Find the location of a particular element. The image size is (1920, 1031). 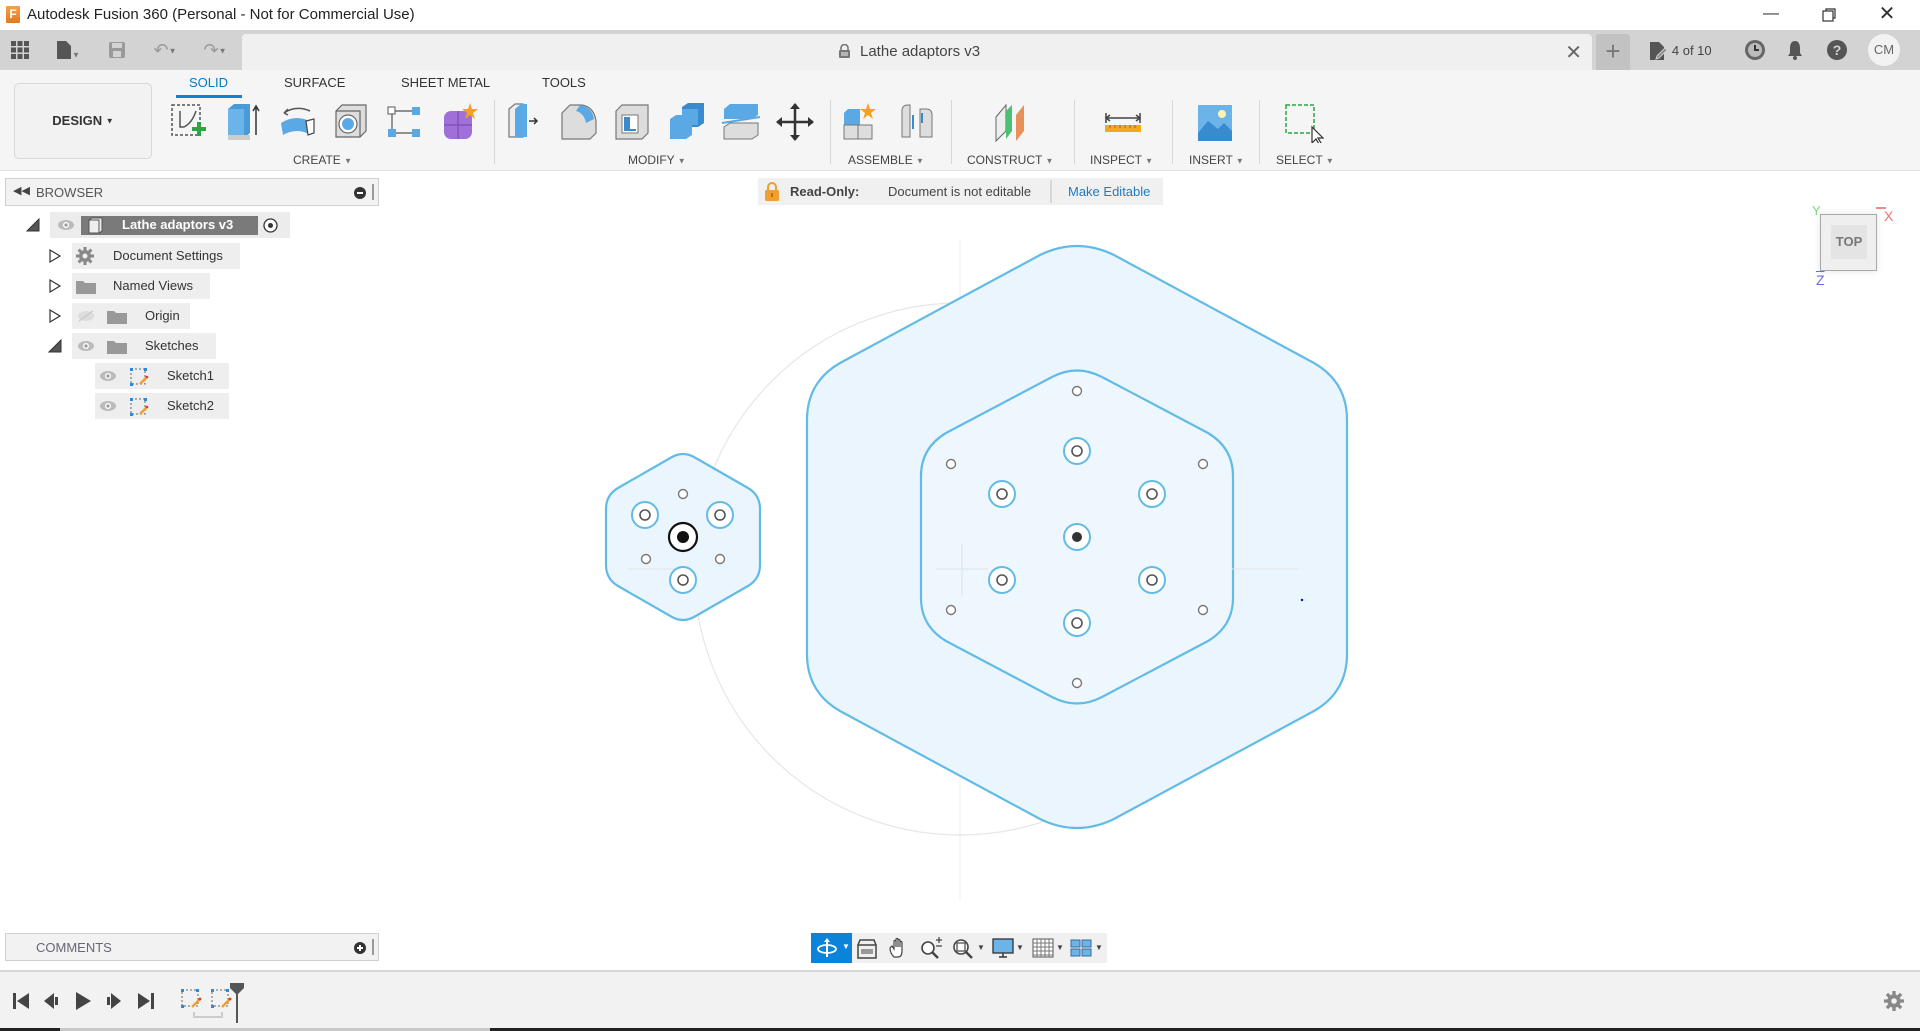

revolve-icon is located at coordinates (297, 122).